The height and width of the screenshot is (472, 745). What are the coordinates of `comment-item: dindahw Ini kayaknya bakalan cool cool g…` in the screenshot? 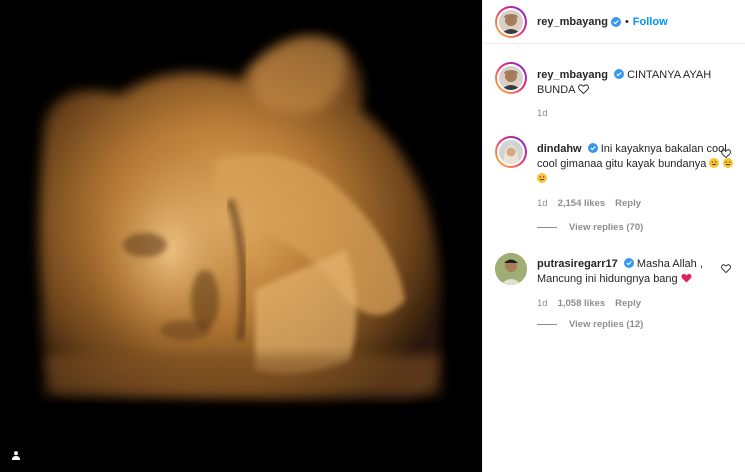 It's located at (615, 173).